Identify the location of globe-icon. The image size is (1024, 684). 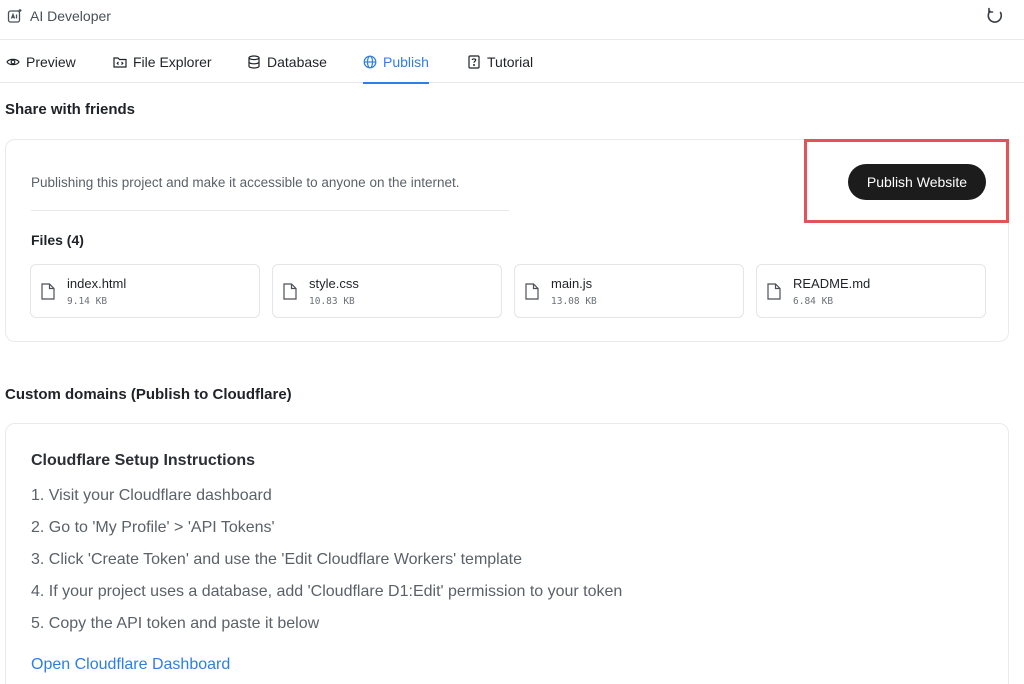
(370, 61).